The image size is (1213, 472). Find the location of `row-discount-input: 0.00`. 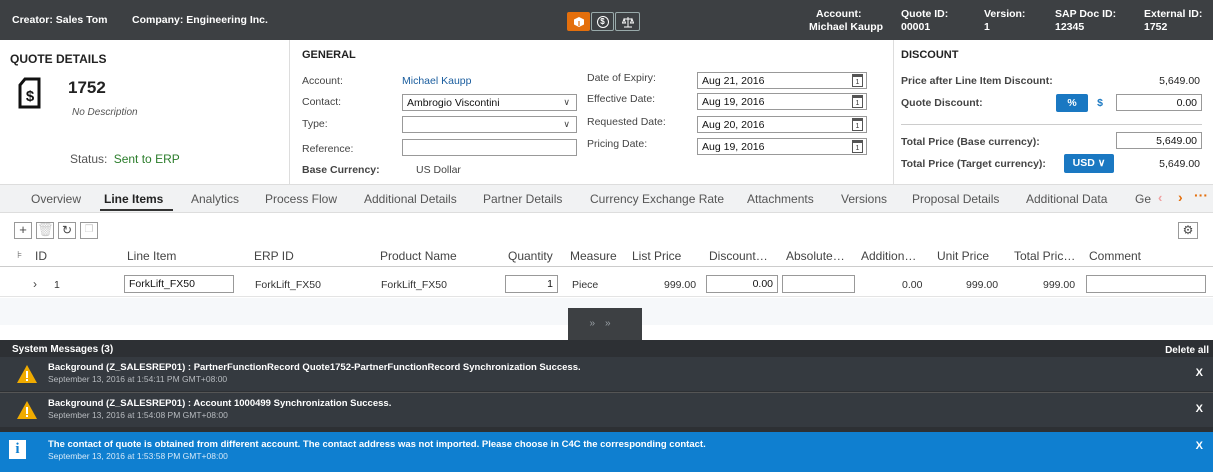

row-discount-input: 0.00 is located at coordinates (742, 284).